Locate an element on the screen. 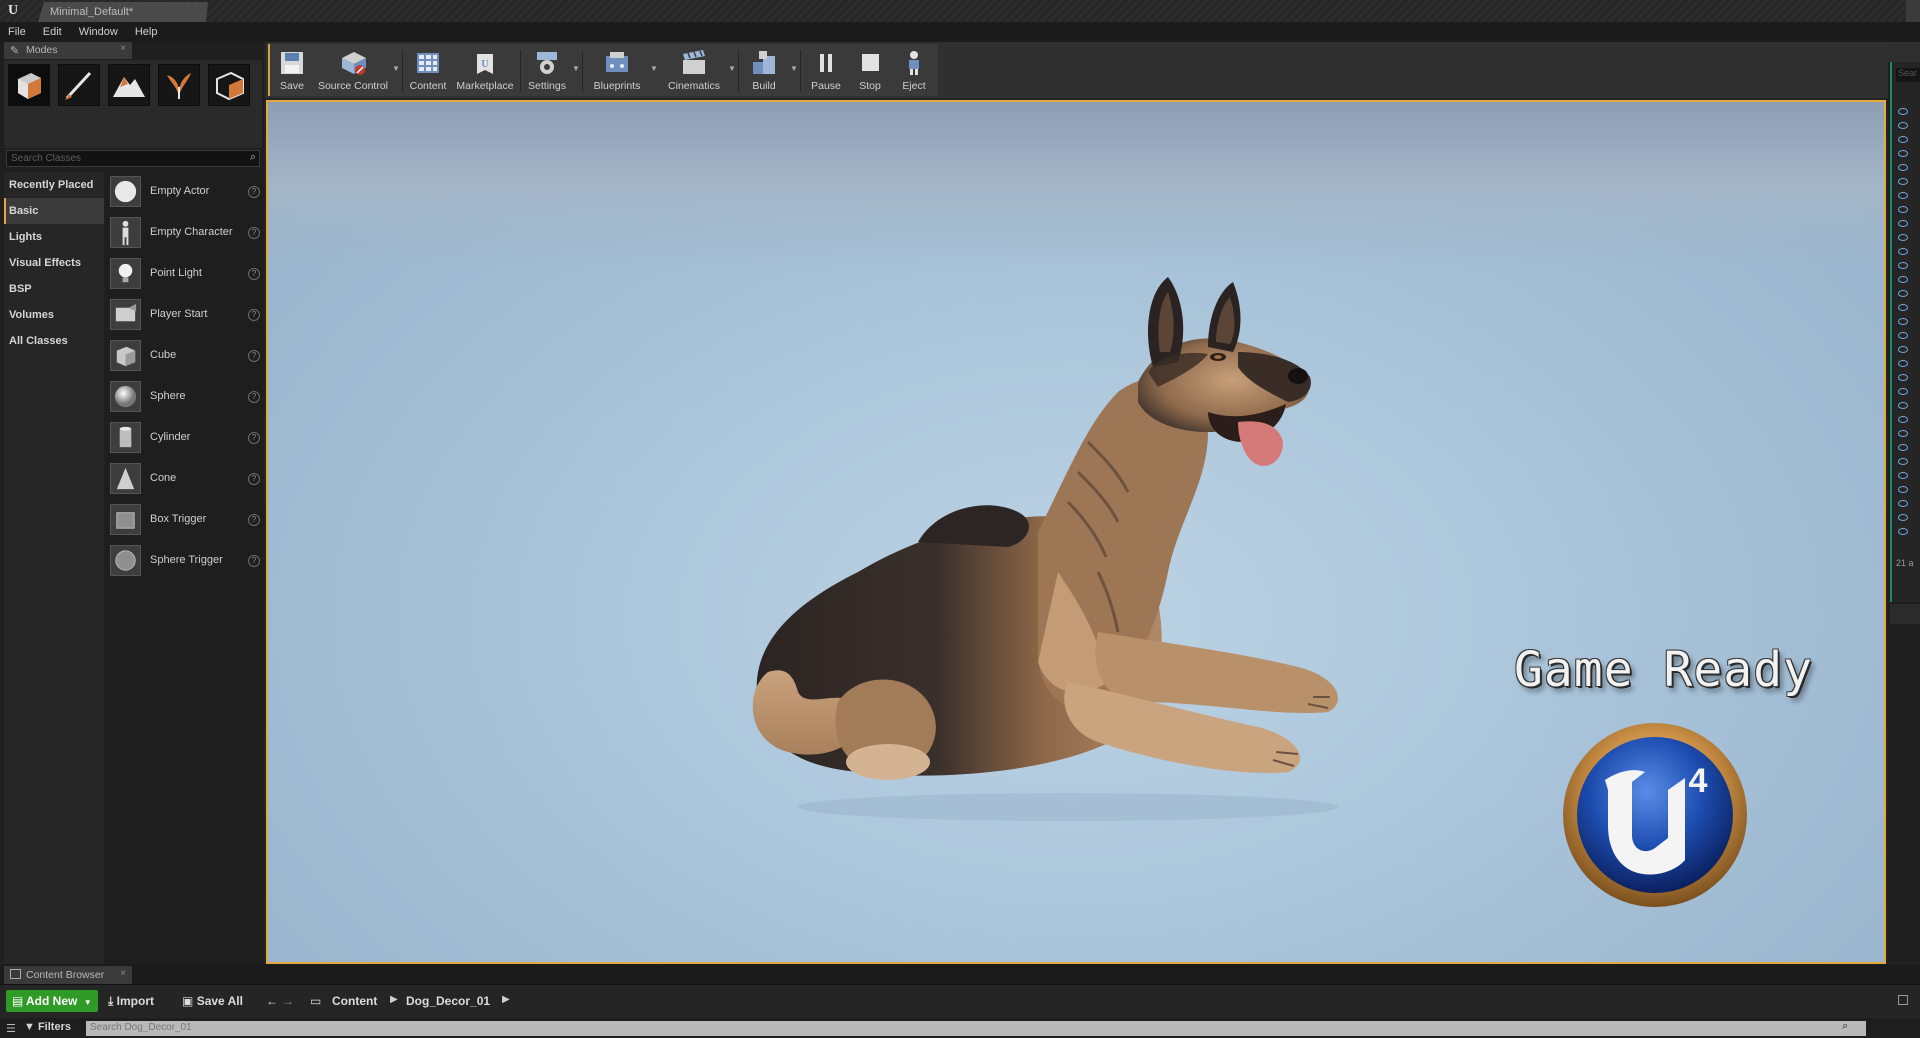  list-item: Point Light ? is located at coordinates (185, 274).